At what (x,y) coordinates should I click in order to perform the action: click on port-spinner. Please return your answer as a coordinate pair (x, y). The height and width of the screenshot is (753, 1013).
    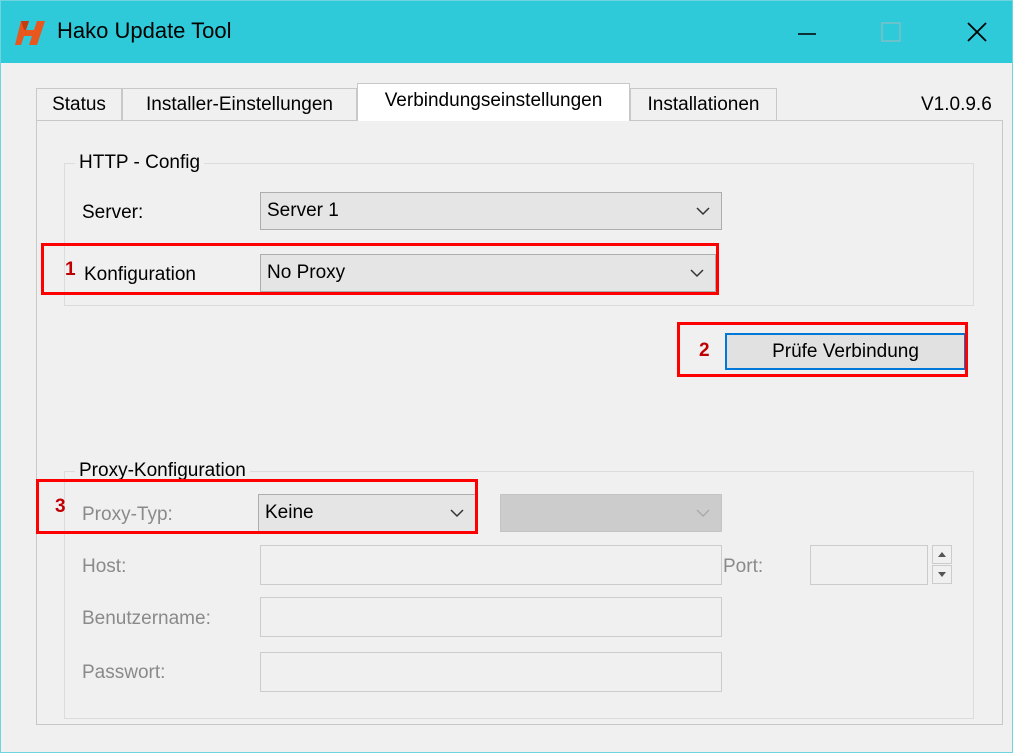
    Looking at the image, I should click on (943, 565).